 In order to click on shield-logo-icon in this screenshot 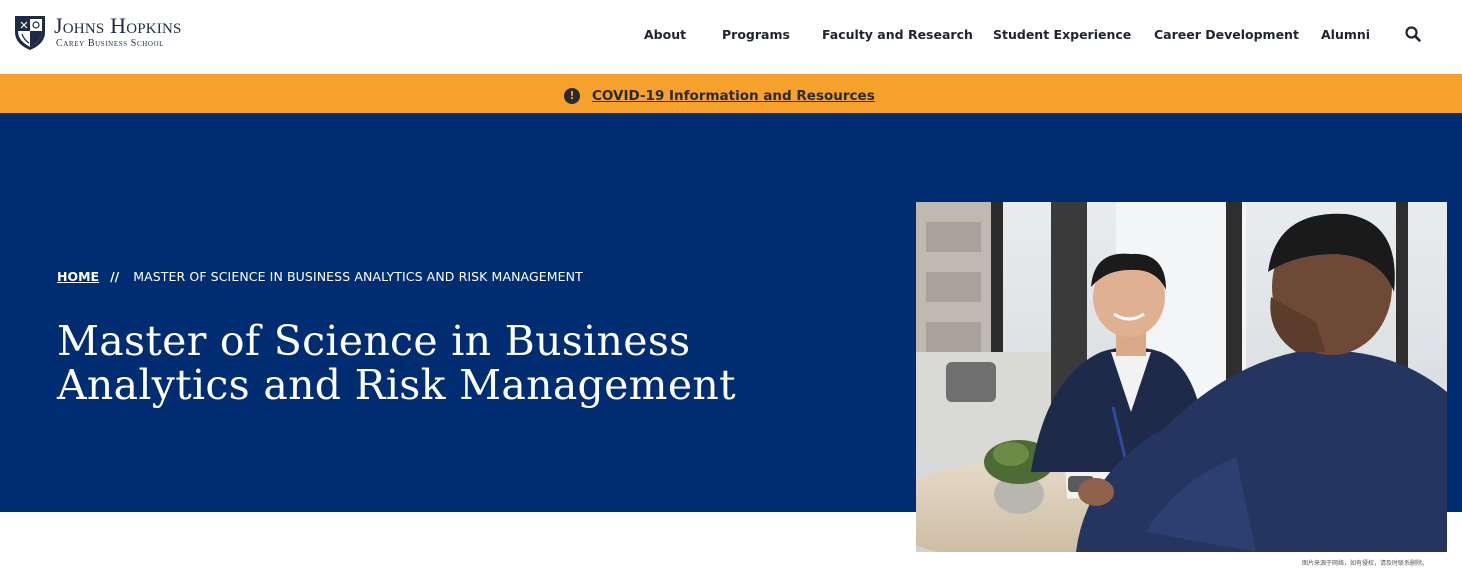, I will do `click(30, 33)`.